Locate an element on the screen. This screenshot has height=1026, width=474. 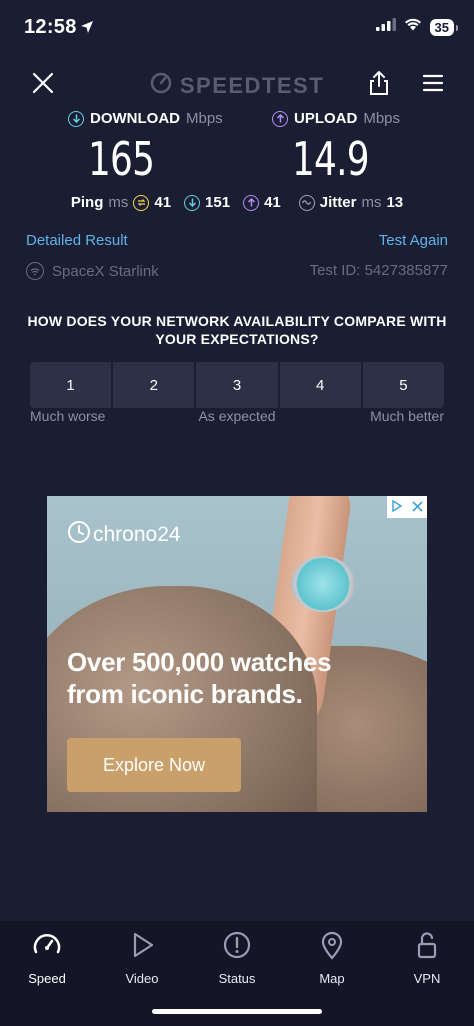
download-unit: Mbps is located at coordinates (204, 118).